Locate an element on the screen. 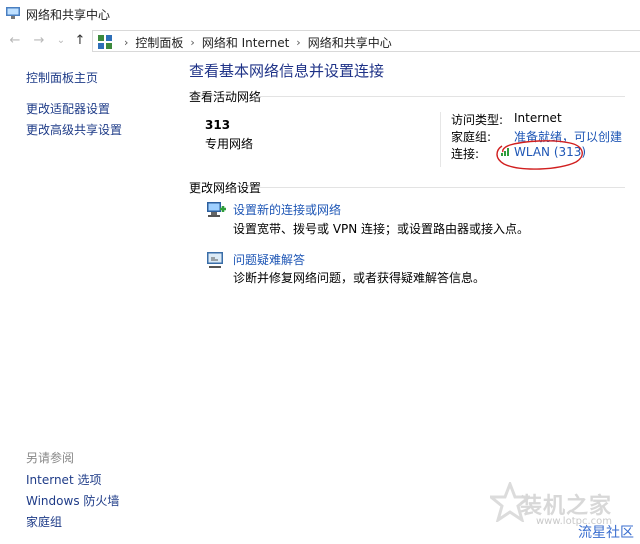 This screenshot has height=544, width=640. breadcrumb-control-panel: 控制面板 is located at coordinates (159, 42).